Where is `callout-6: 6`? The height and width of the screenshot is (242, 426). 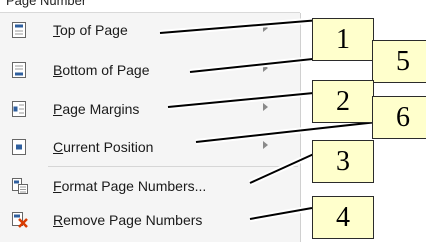 callout-6: 6 is located at coordinates (399, 117).